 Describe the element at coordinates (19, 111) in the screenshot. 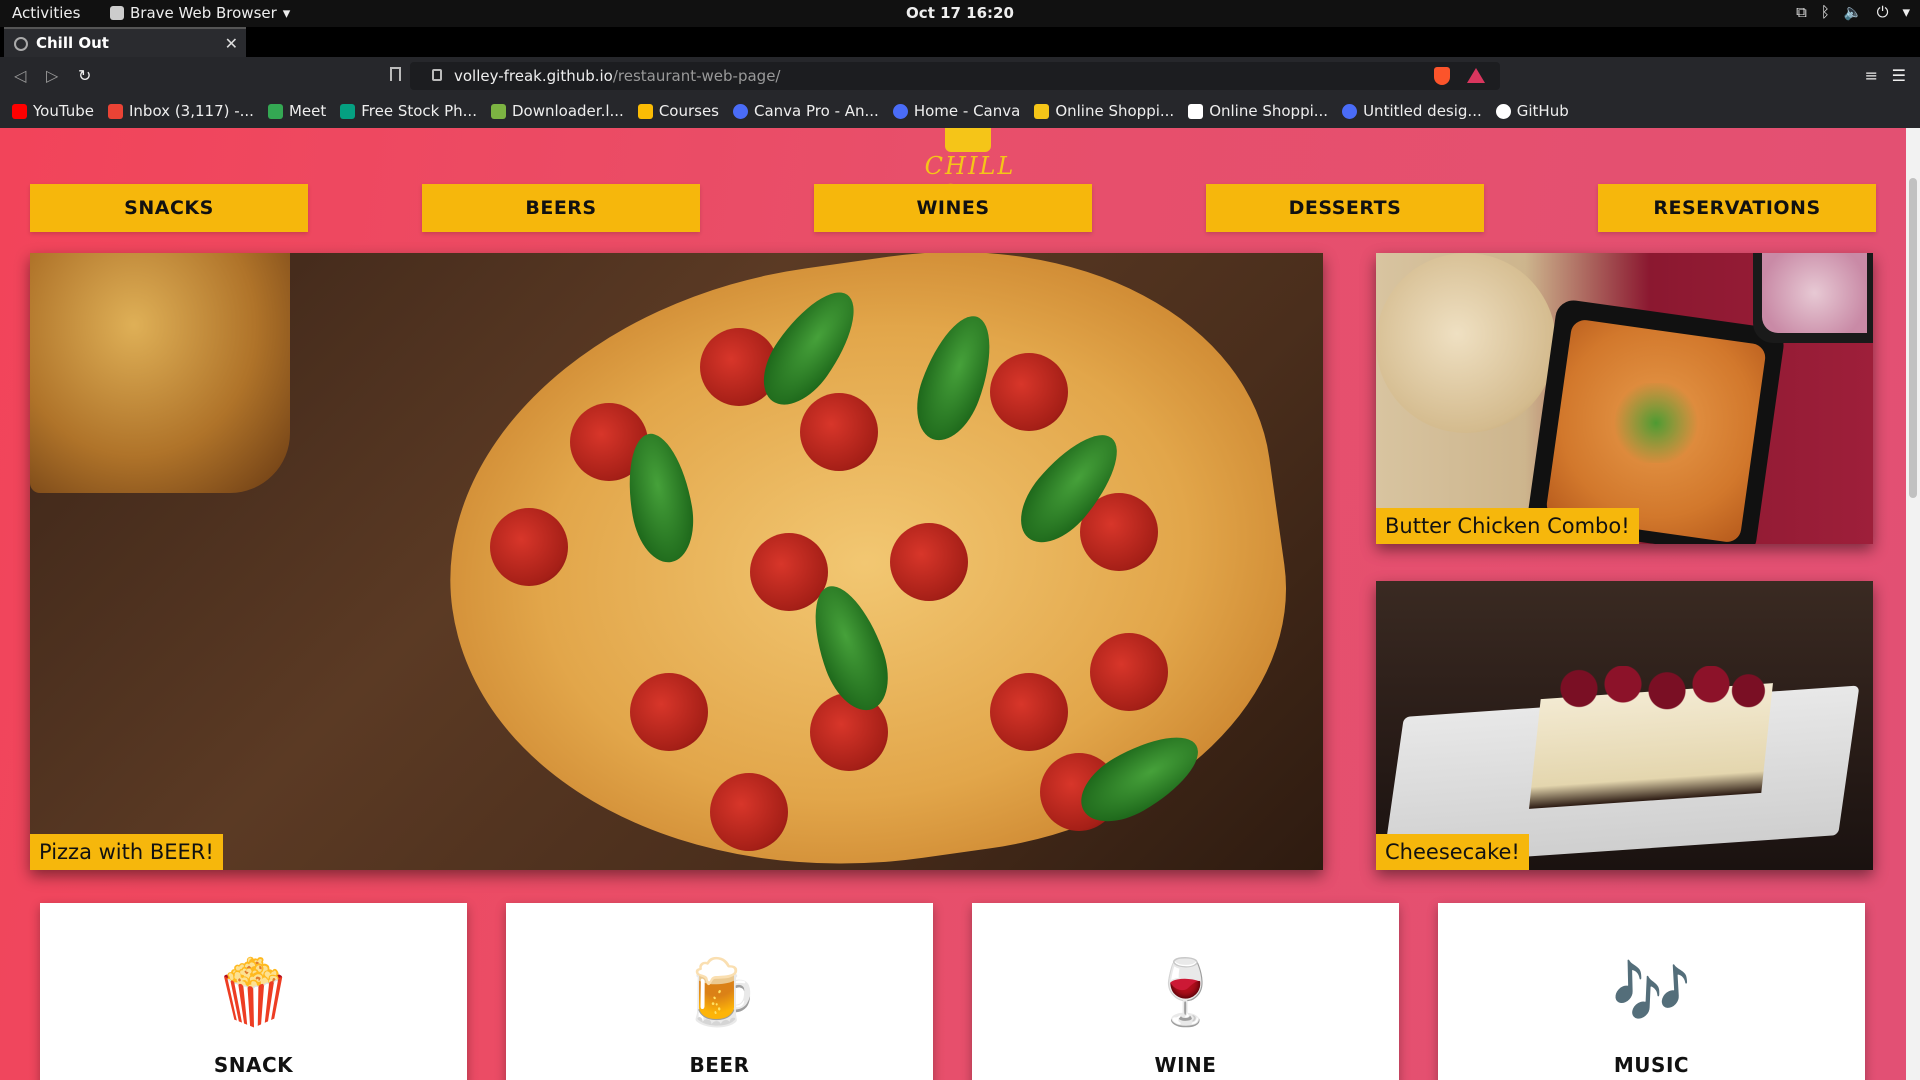

I see `youtube-icon` at that location.